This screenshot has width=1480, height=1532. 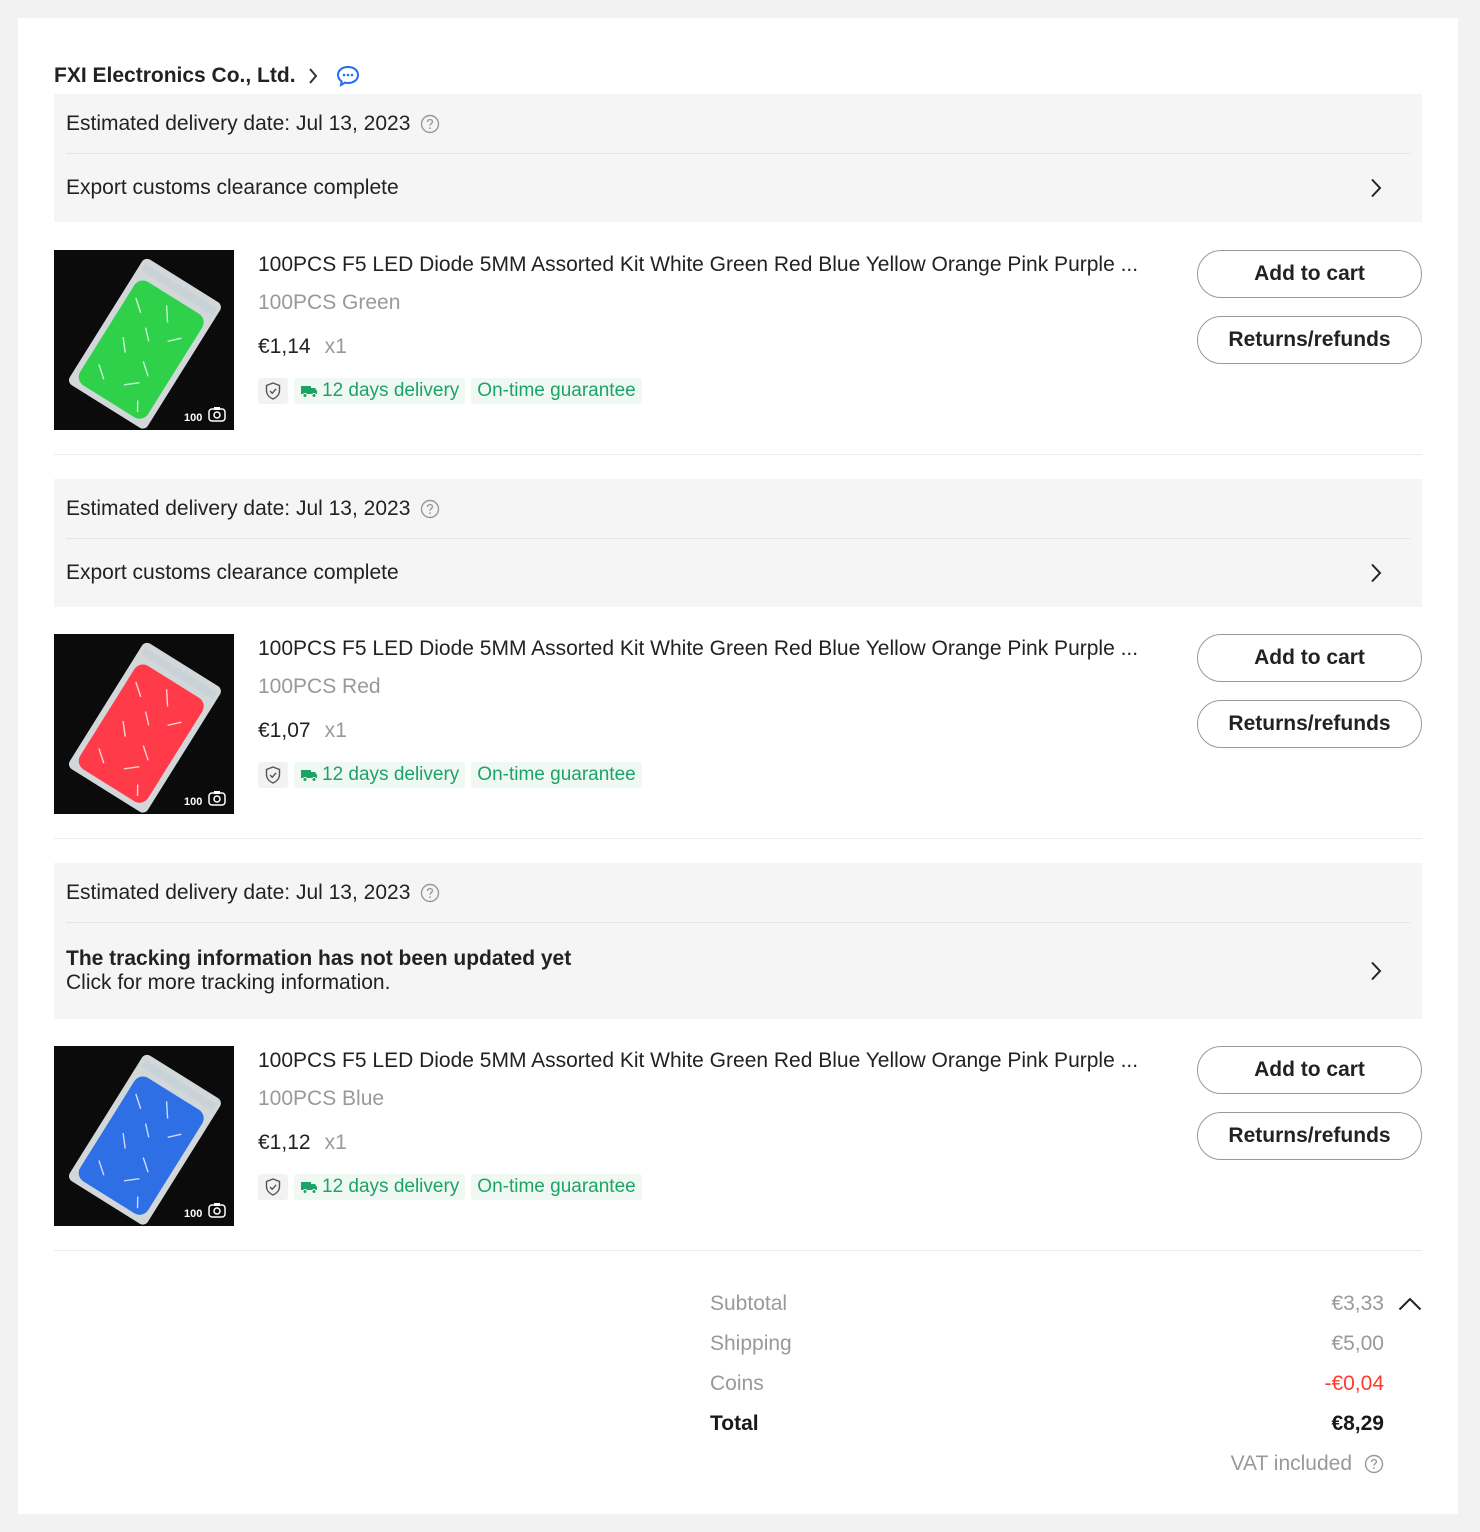 I want to click on product-price-row: €1,14 x1, so click(x=708, y=347).